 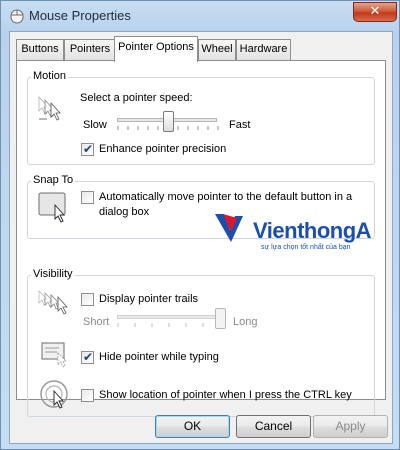 What do you see at coordinates (54, 355) in the screenshot?
I see `hide-pointer-icon` at bounding box center [54, 355].